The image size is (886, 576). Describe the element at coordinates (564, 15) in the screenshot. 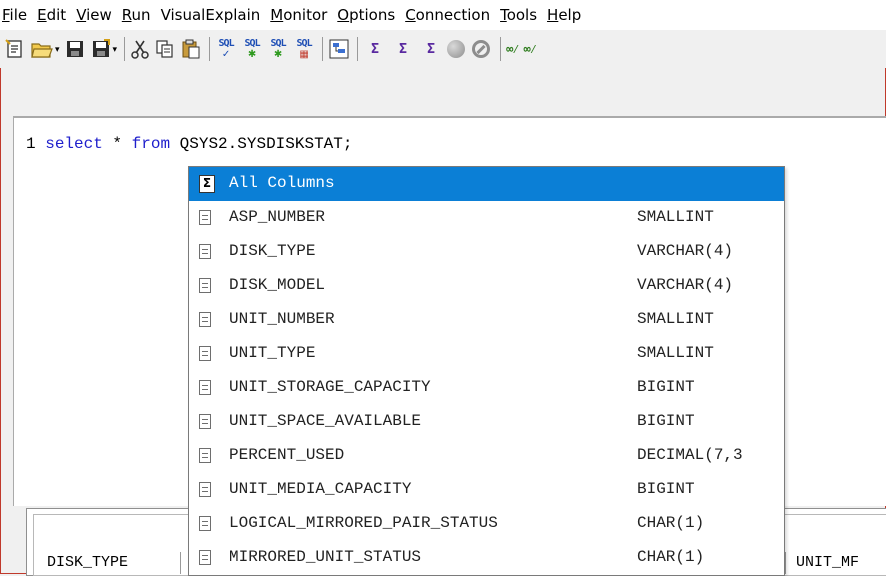

I see `menu-help: Help` at that location.